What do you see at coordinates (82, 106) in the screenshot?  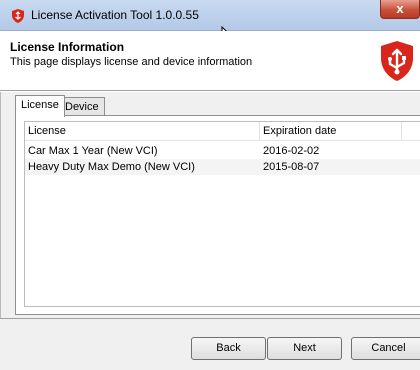 I see `tab-device: Device` at bounding box center [82, 106].